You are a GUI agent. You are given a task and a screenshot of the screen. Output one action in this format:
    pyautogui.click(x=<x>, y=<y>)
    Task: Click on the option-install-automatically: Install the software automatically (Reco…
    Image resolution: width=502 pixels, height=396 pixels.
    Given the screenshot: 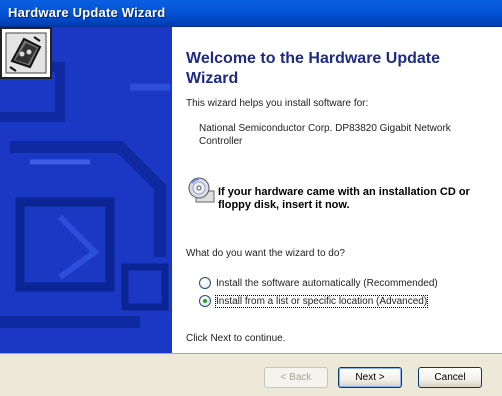 What is the action you would take?
    pyautogui.click(x=318, y=283)
    